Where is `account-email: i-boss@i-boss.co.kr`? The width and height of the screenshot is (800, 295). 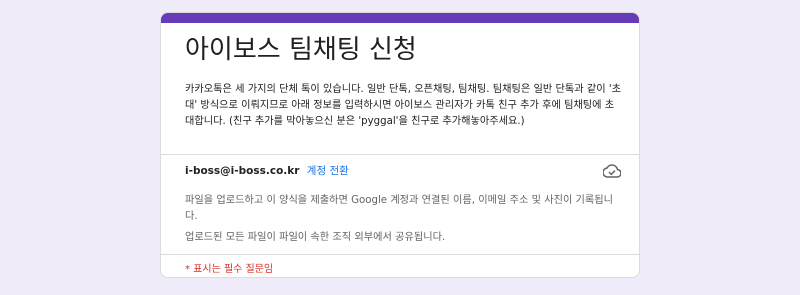
account-email: i-boss@i-boss.co.kr is located at coordinates (242, 171).